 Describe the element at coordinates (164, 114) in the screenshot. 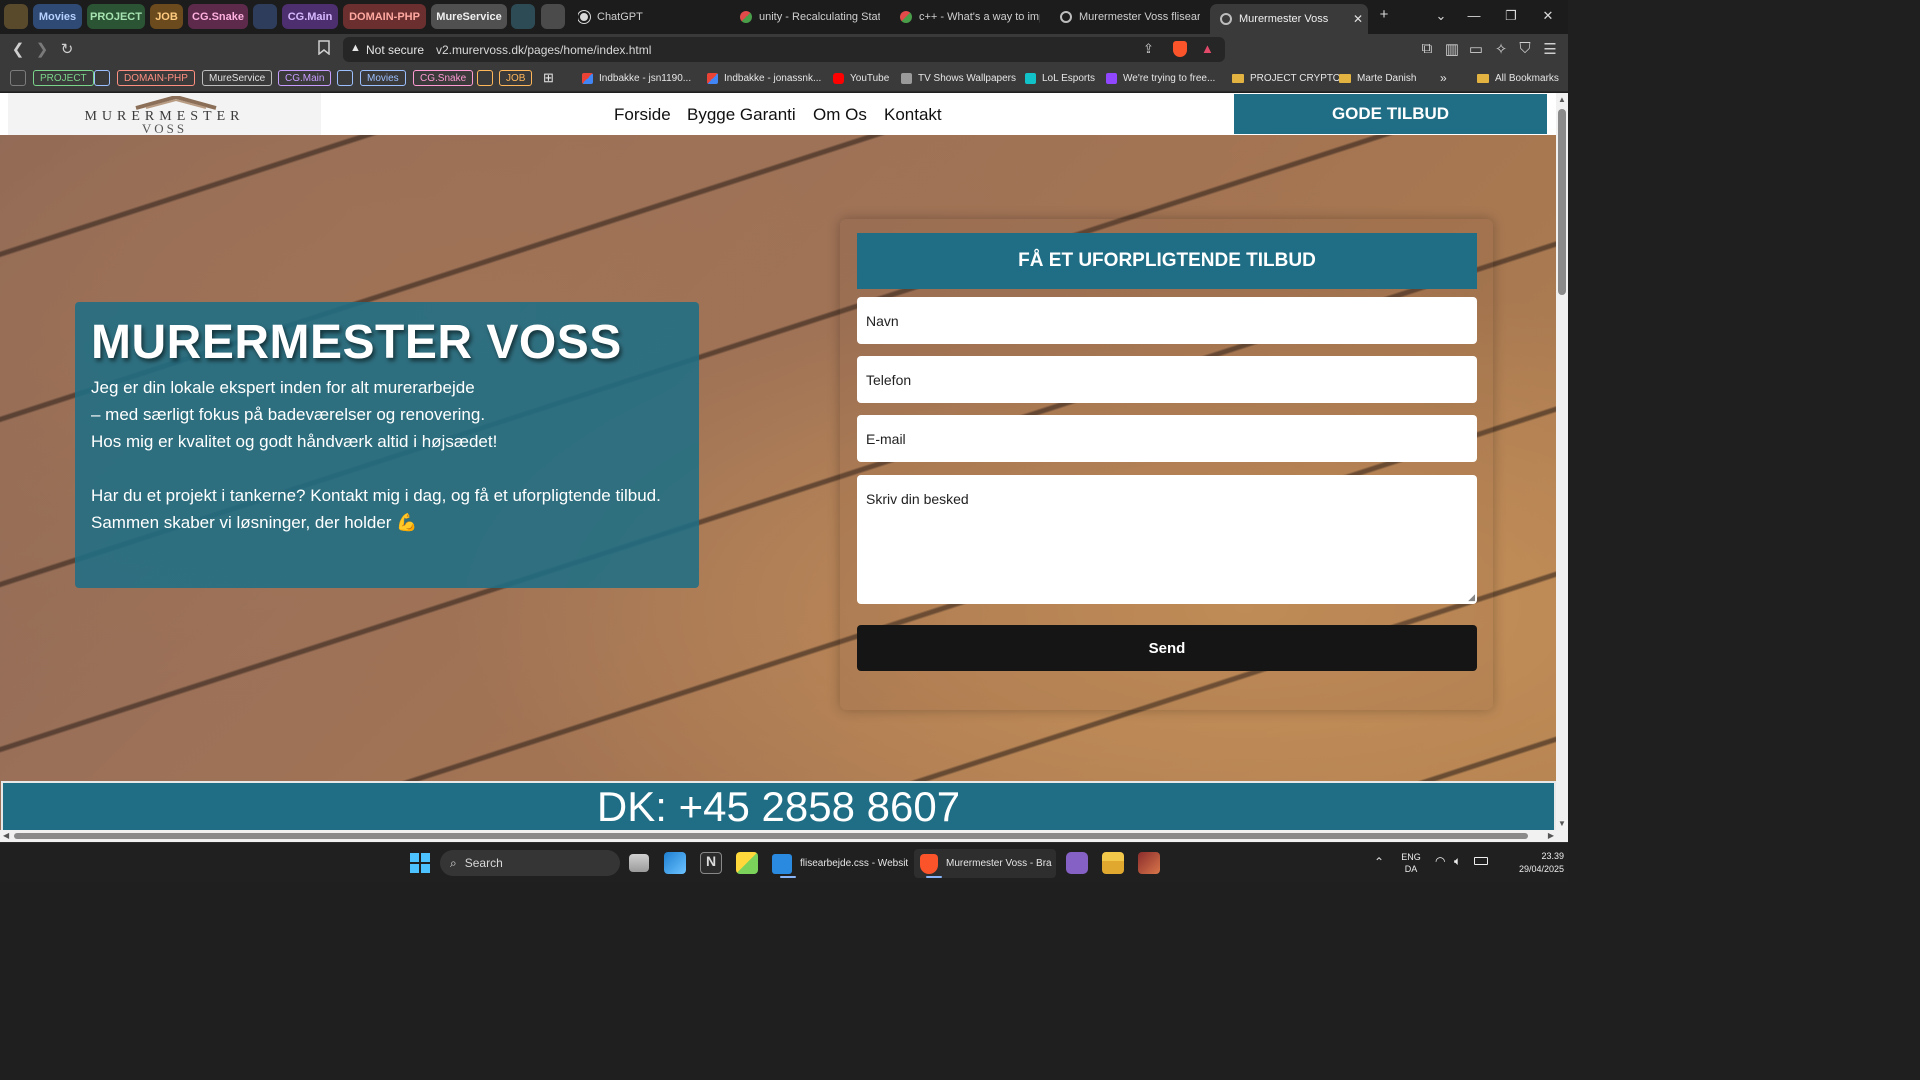

I see `site-logo: MURERMESTER VOSS` at that location.